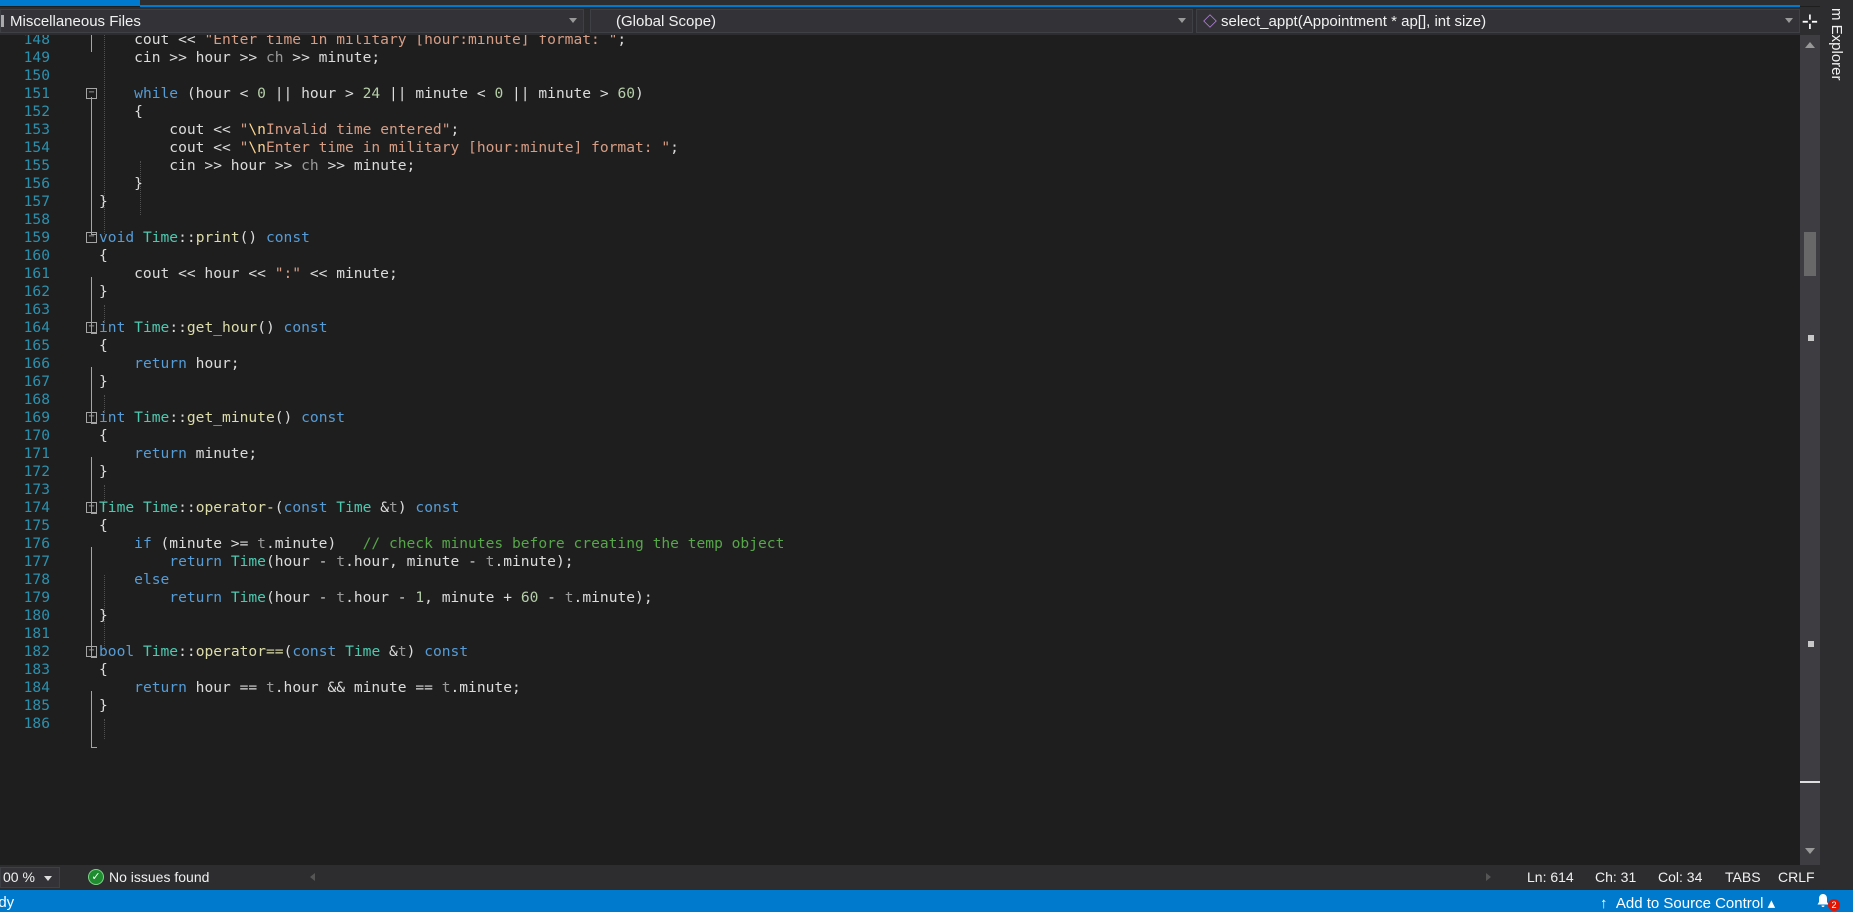 The height and width of the screenshot is (912, 1853). Describe the element at coordinates (1488, 877) in the screenshot. I see `scroll-right-icon` at that location.